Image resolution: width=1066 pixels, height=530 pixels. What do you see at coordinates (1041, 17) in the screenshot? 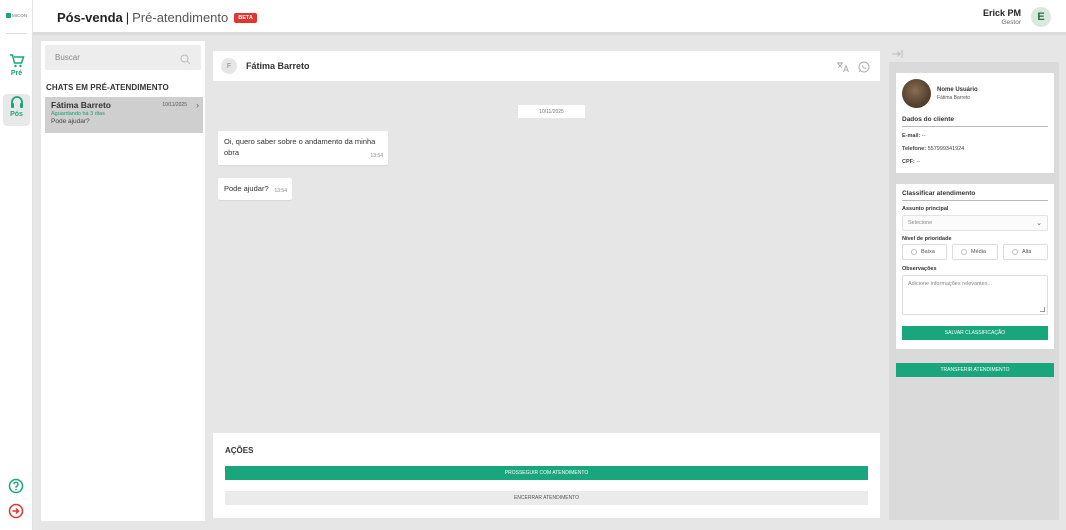
I see `user-avatar: E` at bounding box center [1041, 17].